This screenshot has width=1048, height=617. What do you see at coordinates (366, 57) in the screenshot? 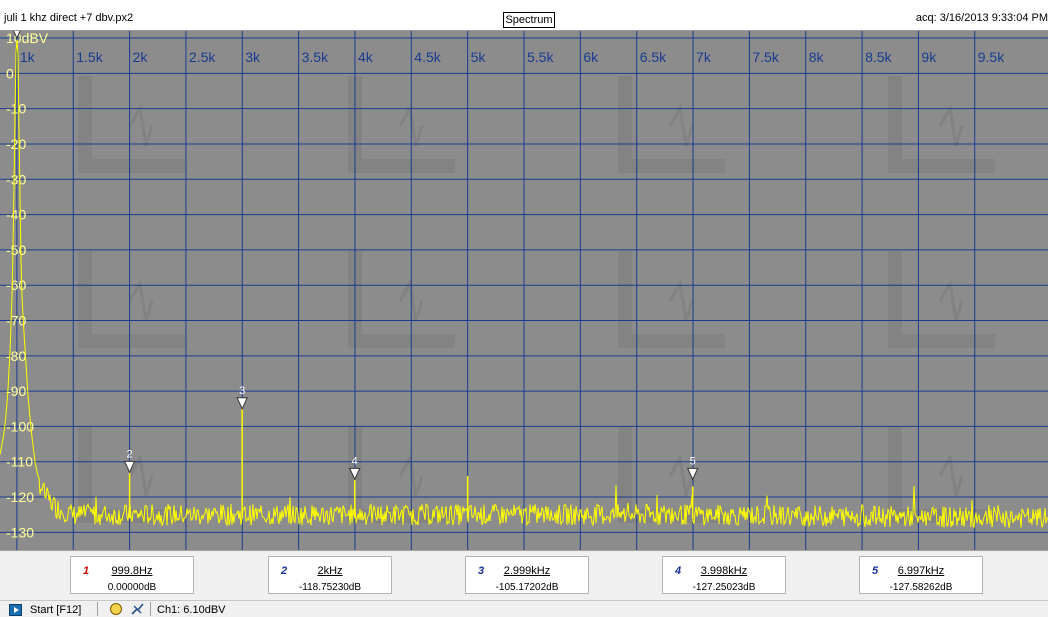
I see `x-tick-label: 4k` at bounding box center [366, 57].